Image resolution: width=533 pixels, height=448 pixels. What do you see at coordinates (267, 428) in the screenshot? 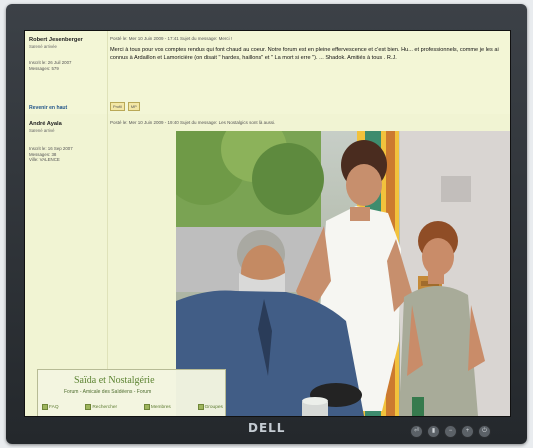
I see `dell-logo: DELL` at bounding box center [267, 428].